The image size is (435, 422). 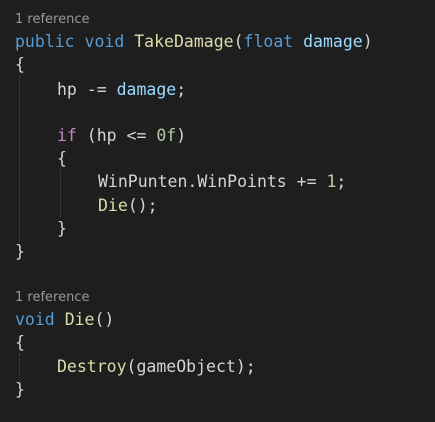 I want to click on operator: -=, so click(x=96, y=89).